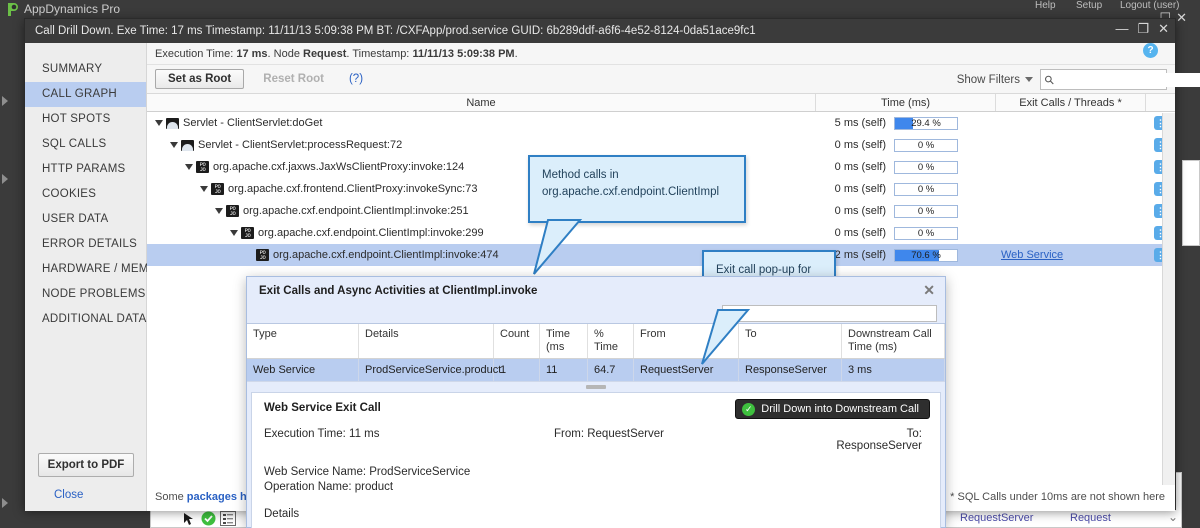 This screenshot has width=1200, height=528. Describe the element at coordinates (356, 79) in the screenshot. I see `help-question-link: (?)` at that location.